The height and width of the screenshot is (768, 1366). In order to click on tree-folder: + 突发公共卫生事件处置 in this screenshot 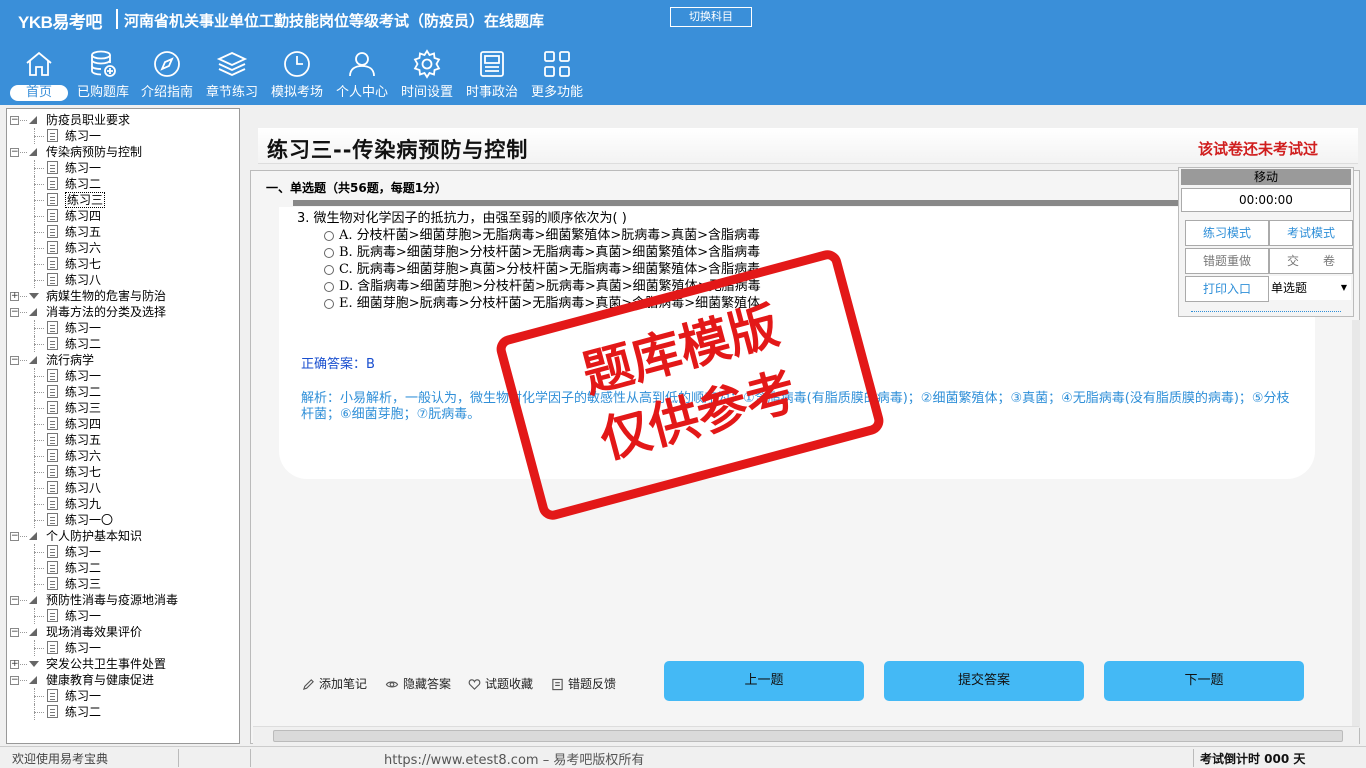, I will do `click(123, 664)`.